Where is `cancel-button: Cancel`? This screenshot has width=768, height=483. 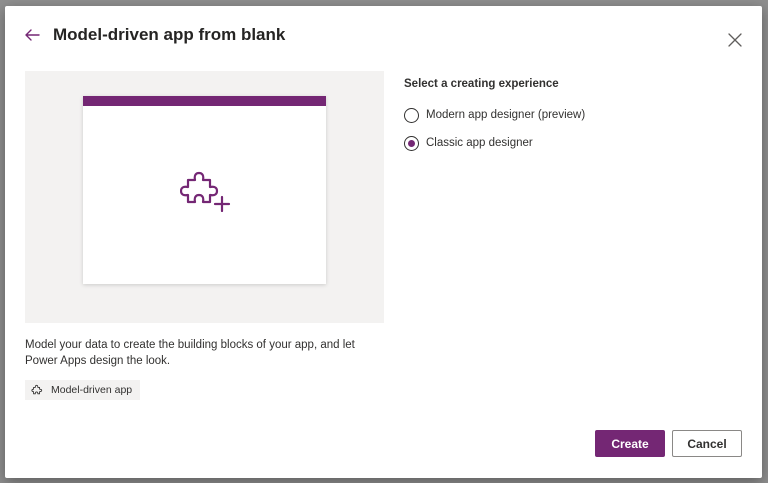
cancel-button: Cancel is located at coordinates (707, 443).